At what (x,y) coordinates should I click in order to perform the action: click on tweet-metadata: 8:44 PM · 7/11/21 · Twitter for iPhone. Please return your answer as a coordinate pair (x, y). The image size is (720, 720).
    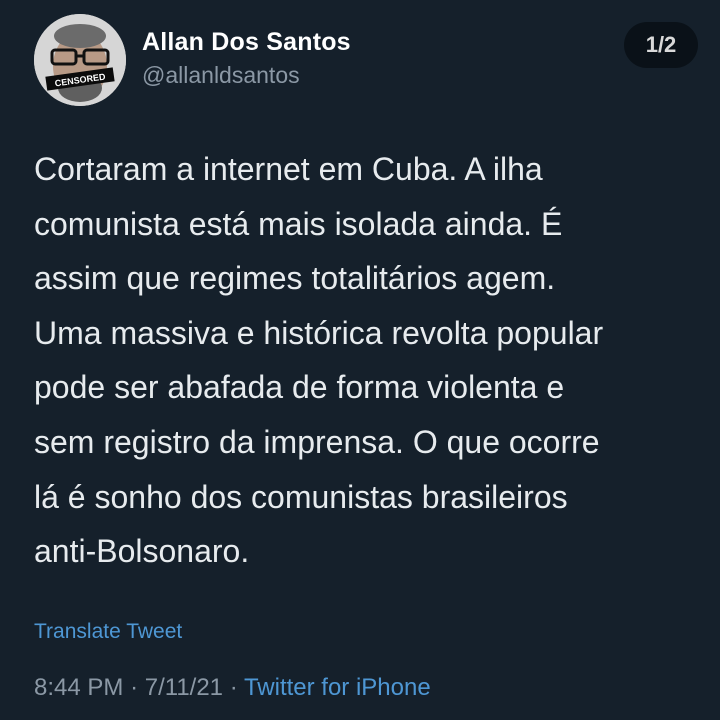
    Looking at the image, I should click on (232, 688).